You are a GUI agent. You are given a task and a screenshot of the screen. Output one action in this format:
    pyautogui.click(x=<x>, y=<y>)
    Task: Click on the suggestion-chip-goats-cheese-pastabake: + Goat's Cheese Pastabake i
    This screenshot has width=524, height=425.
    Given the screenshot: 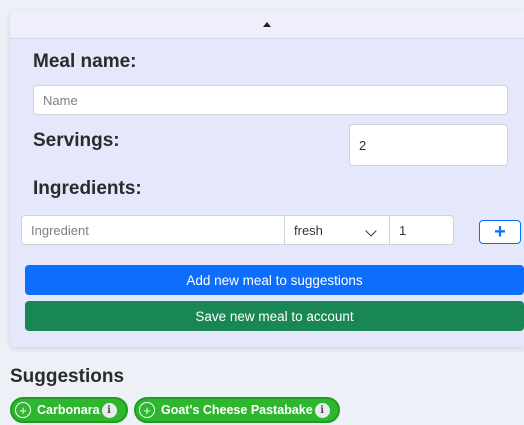 What is the action you would take?
    pyautogui.click(x=237, y=410)
    